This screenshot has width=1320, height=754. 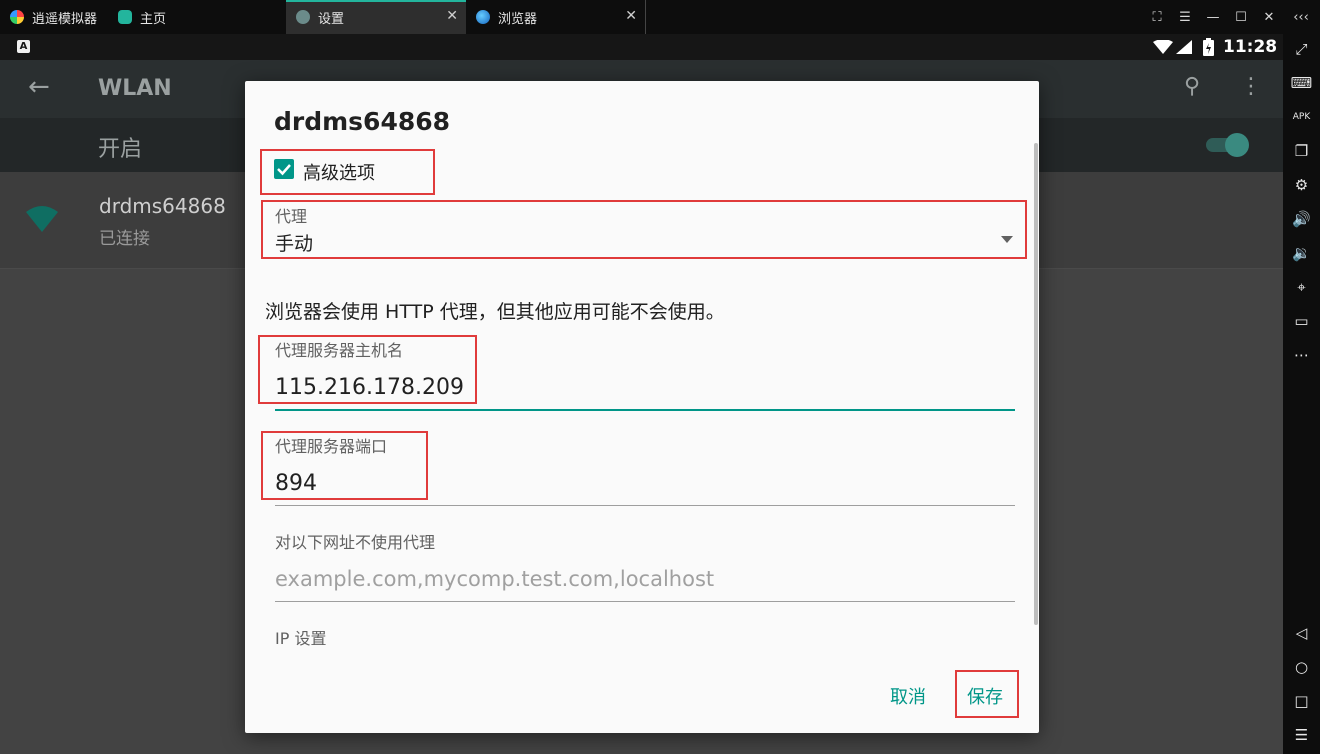 I want to click on save-button: 保存, so click(x=985, y=696).